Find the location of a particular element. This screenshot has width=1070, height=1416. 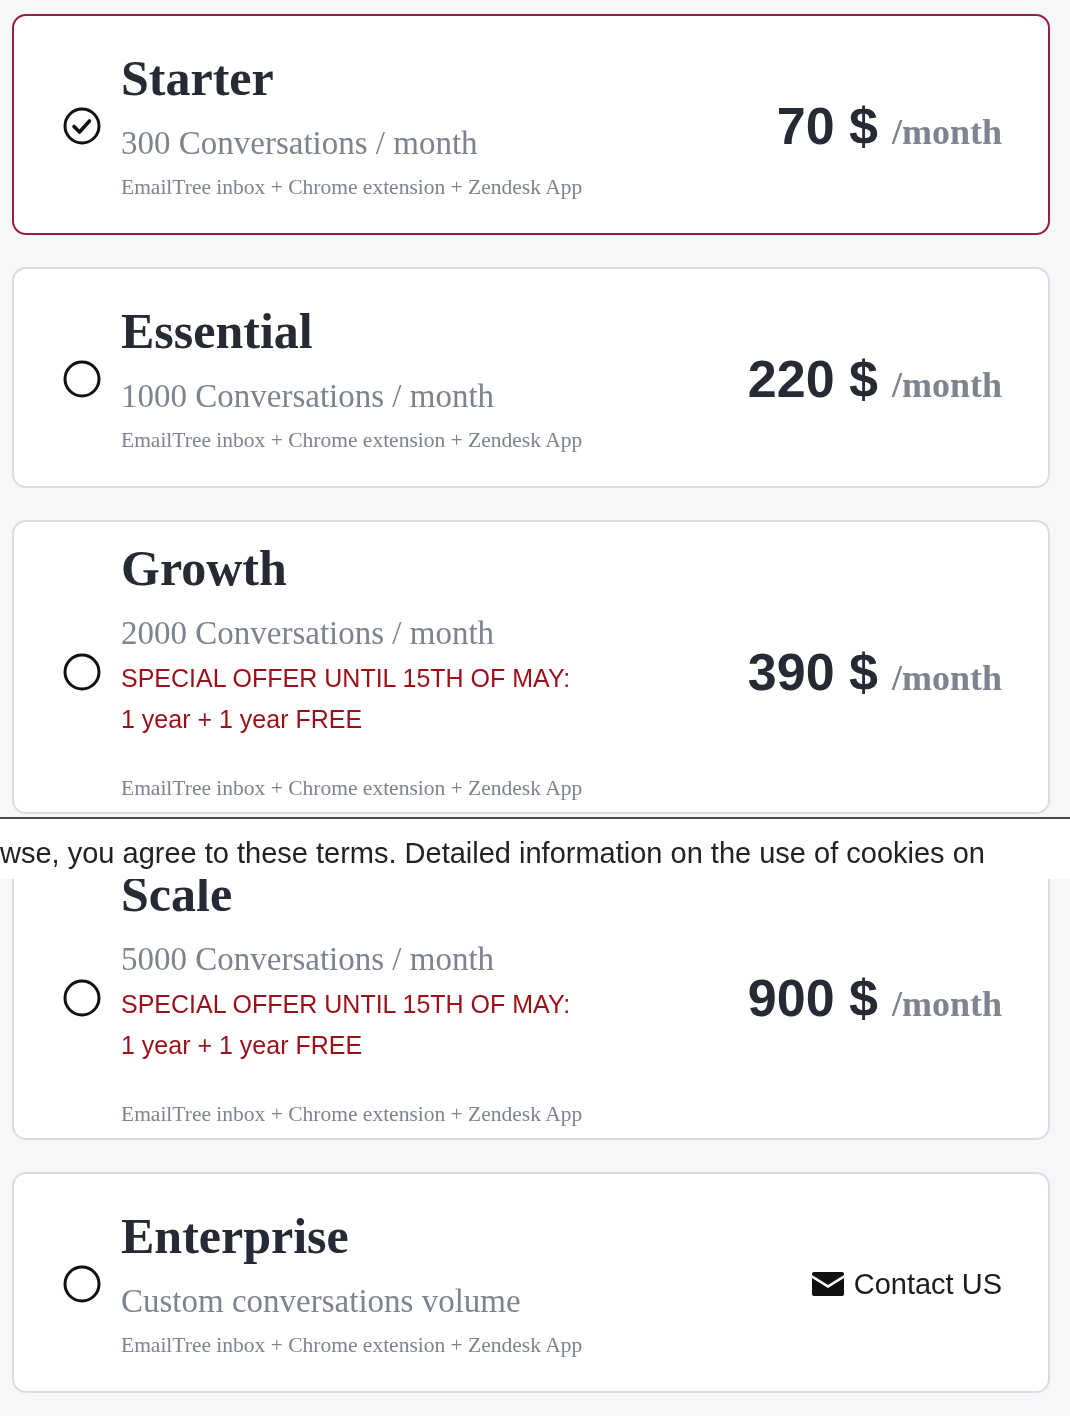

plan-name: Starter is located at coordinates (197, 78).